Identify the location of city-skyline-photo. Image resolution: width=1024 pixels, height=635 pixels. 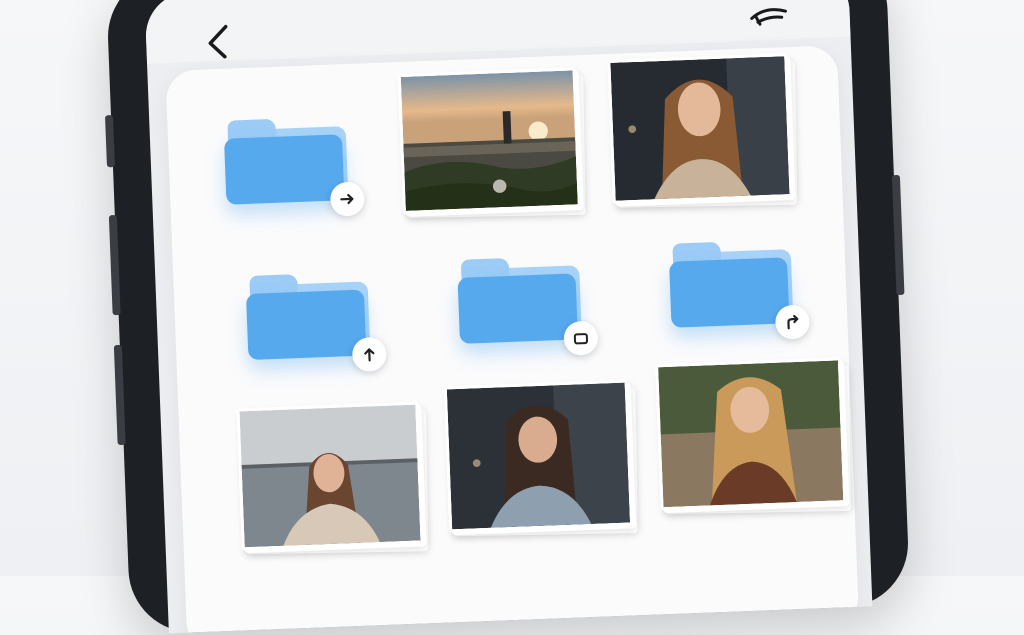
(489, 140).